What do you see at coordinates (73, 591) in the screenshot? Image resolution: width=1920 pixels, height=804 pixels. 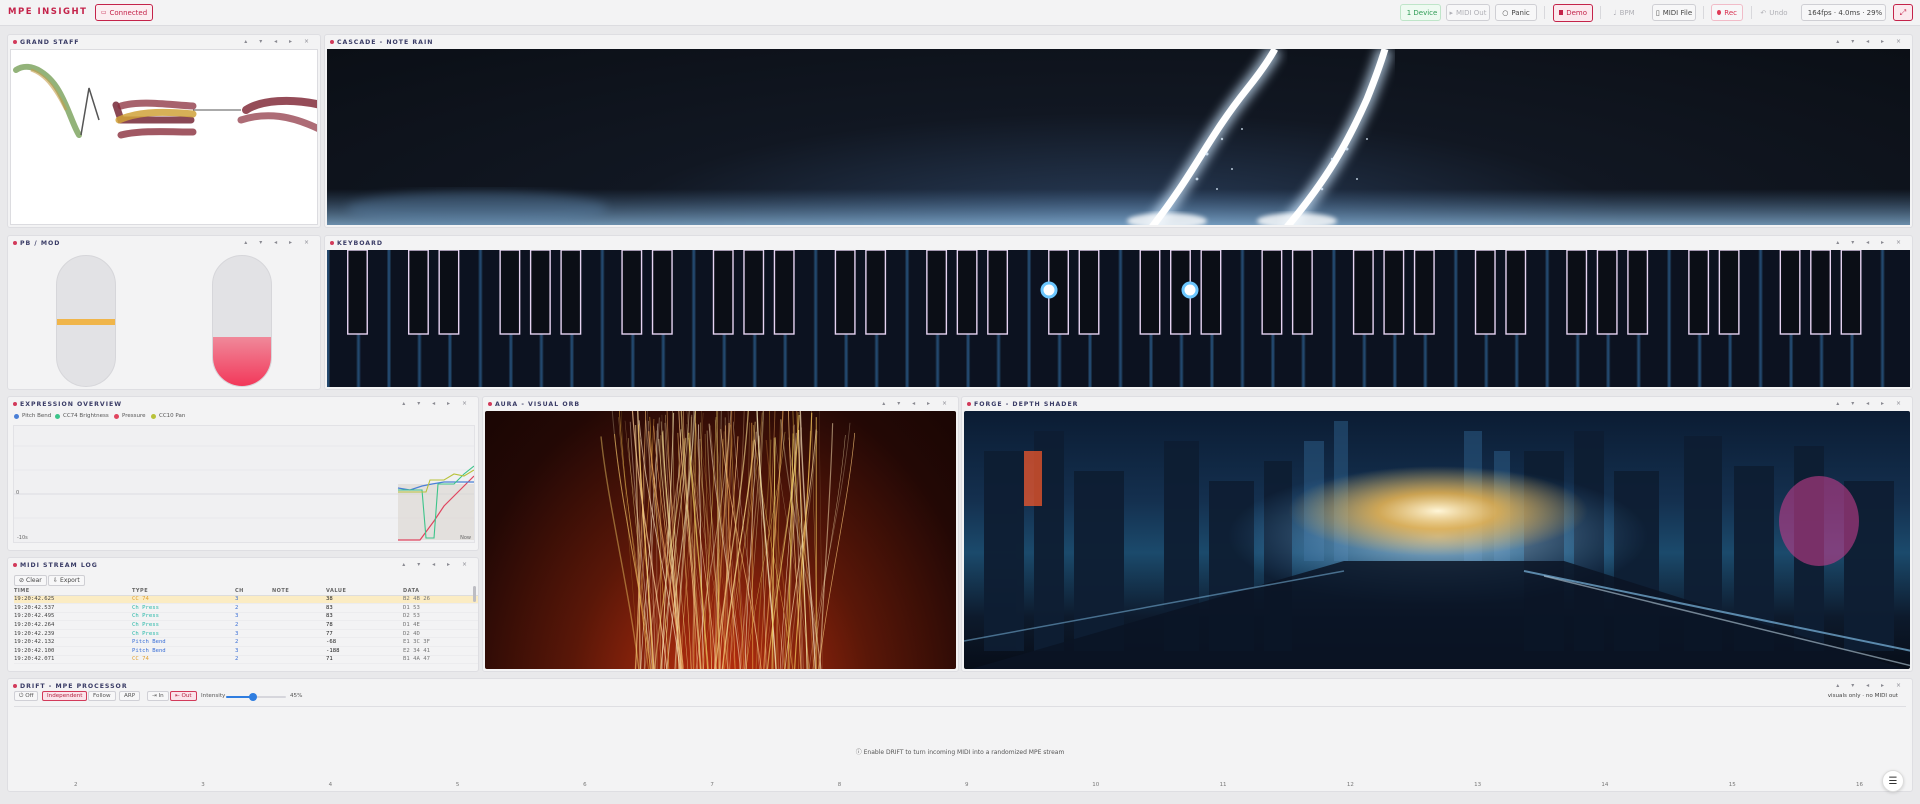 I see `column-header: TIME` at bounding box center [73, 591].